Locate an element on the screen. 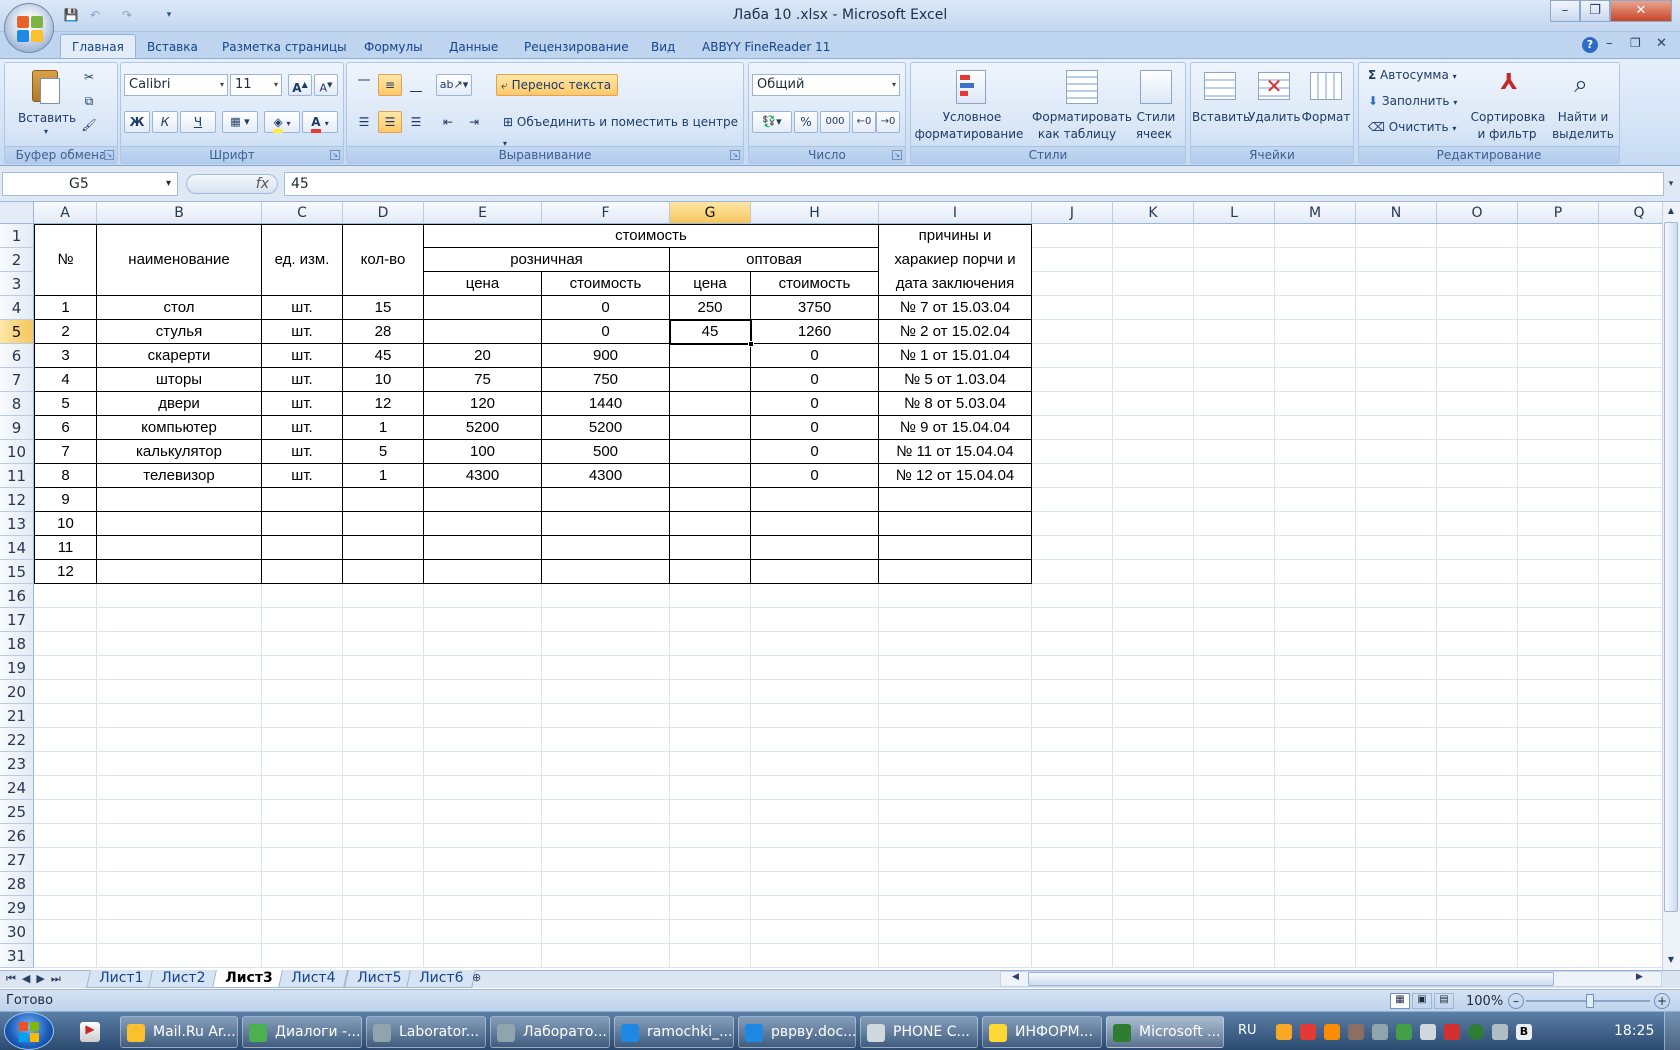 The width and height of the screenshot is (1680, 1050). antivirus-icon is located at coordinates (1308, 1032).